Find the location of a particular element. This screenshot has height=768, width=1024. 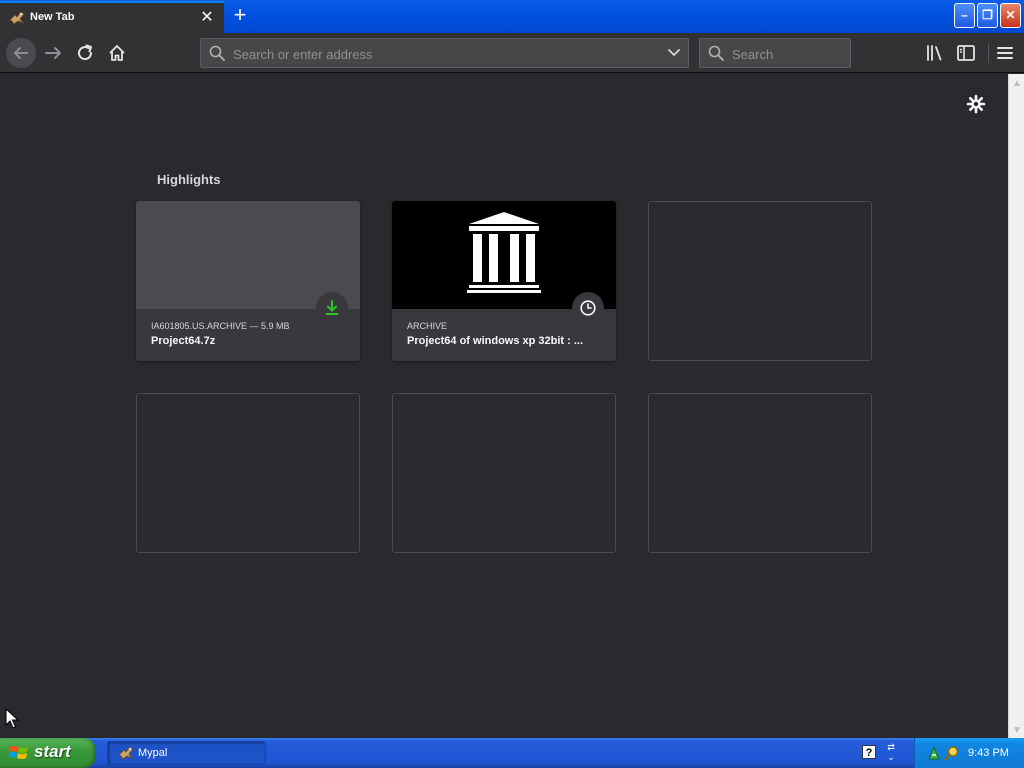

vertical-scrollbar: ▲ ▼ is located at coordinates (1016, 406).